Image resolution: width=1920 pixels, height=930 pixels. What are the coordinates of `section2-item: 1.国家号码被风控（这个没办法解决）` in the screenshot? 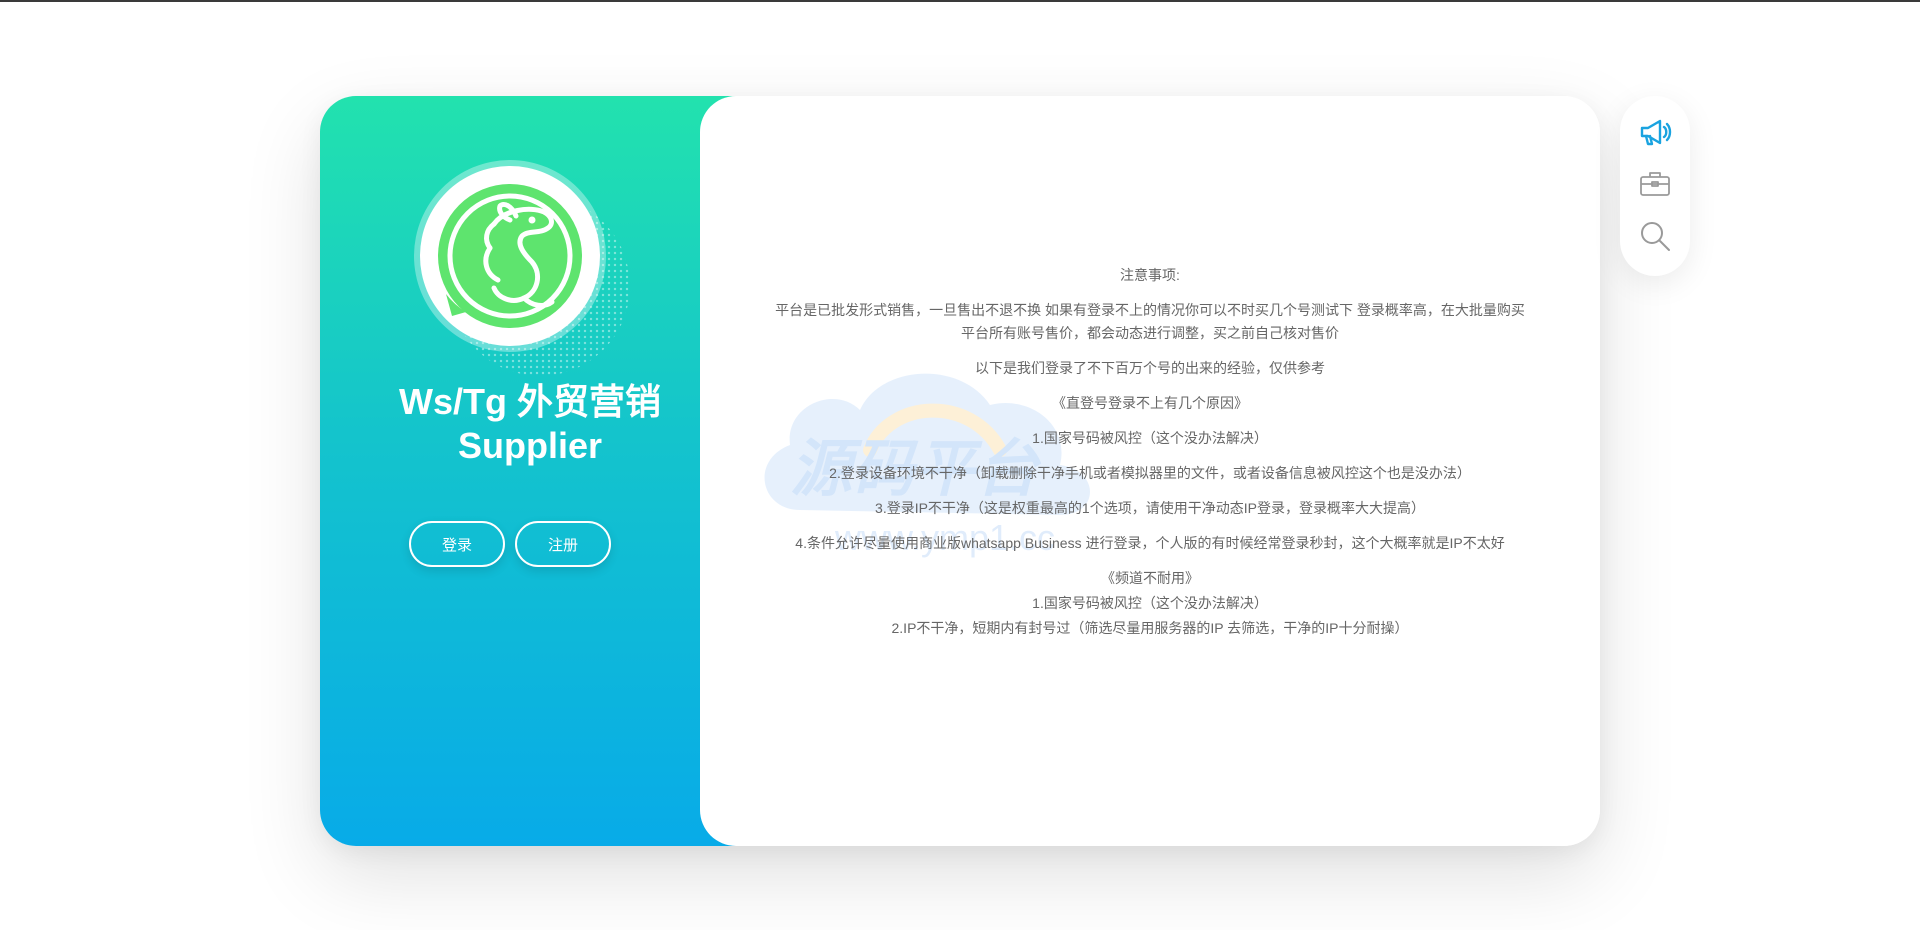 It's located at (1150, 603).